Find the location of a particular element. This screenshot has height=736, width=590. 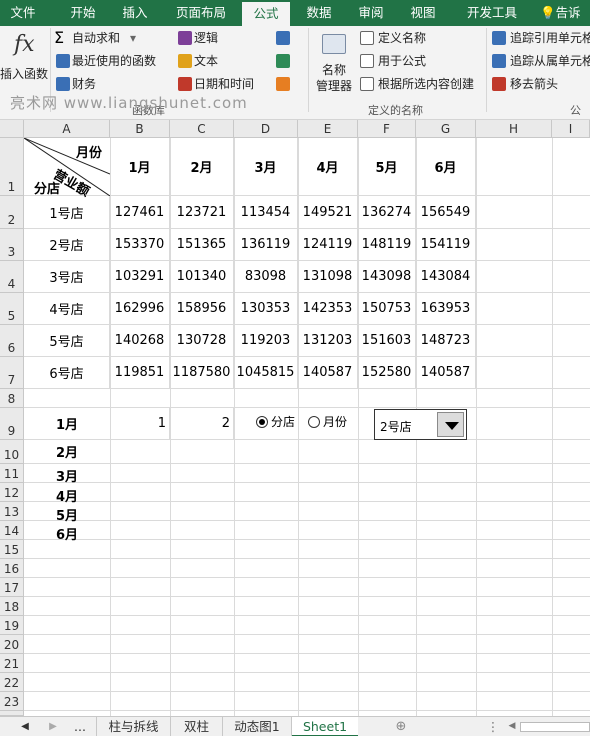

tab-home: 开始 is located at coordinates (83, 13).